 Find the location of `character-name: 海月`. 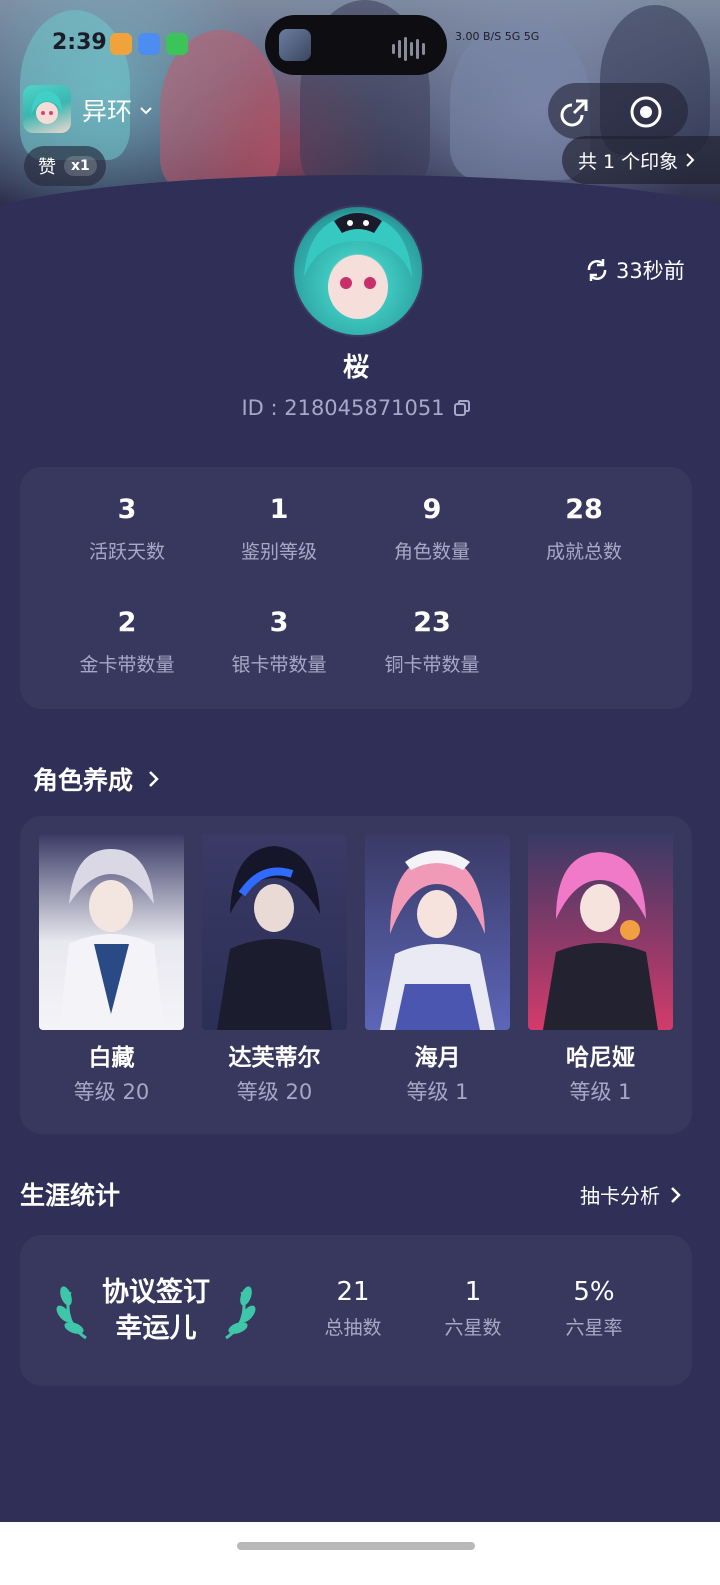

character-name: 海月 is located at coordinates (437, 1058).